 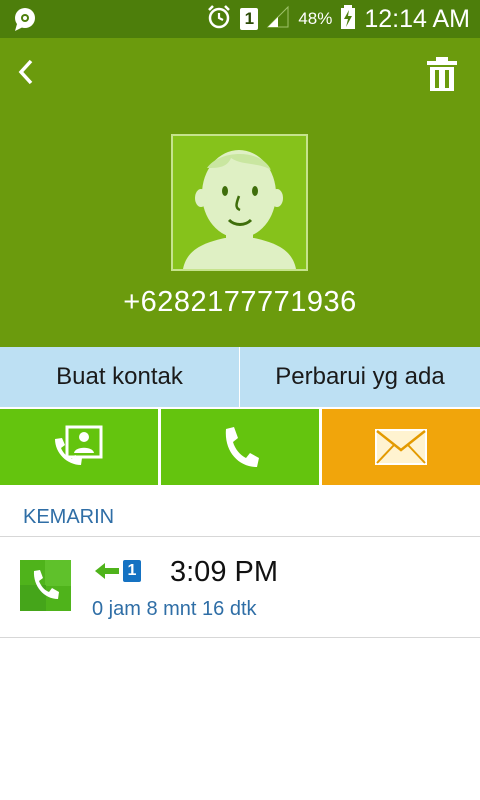 What do you see at coordinates (219, 19) in the screenshot?
I see `alarm-icon` at bounding box center [219, 19].